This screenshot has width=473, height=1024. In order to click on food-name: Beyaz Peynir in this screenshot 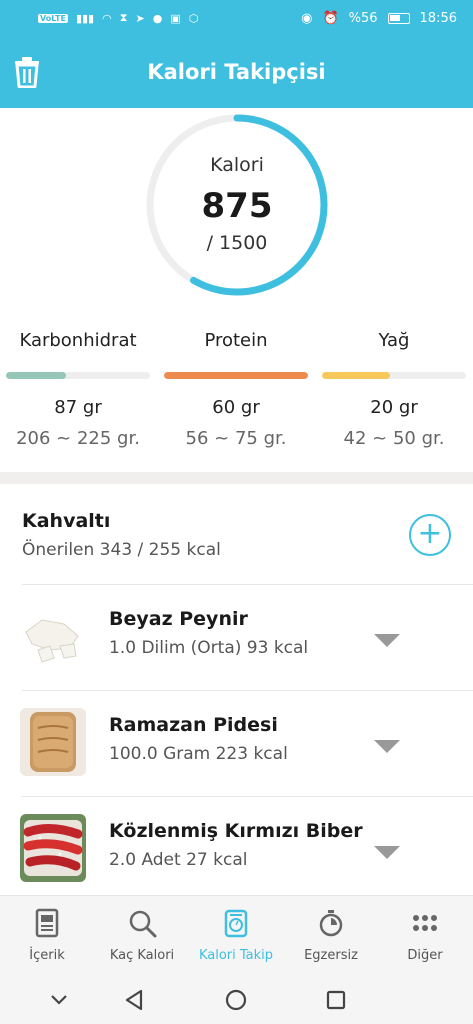, I will do `click(178, 619)`.